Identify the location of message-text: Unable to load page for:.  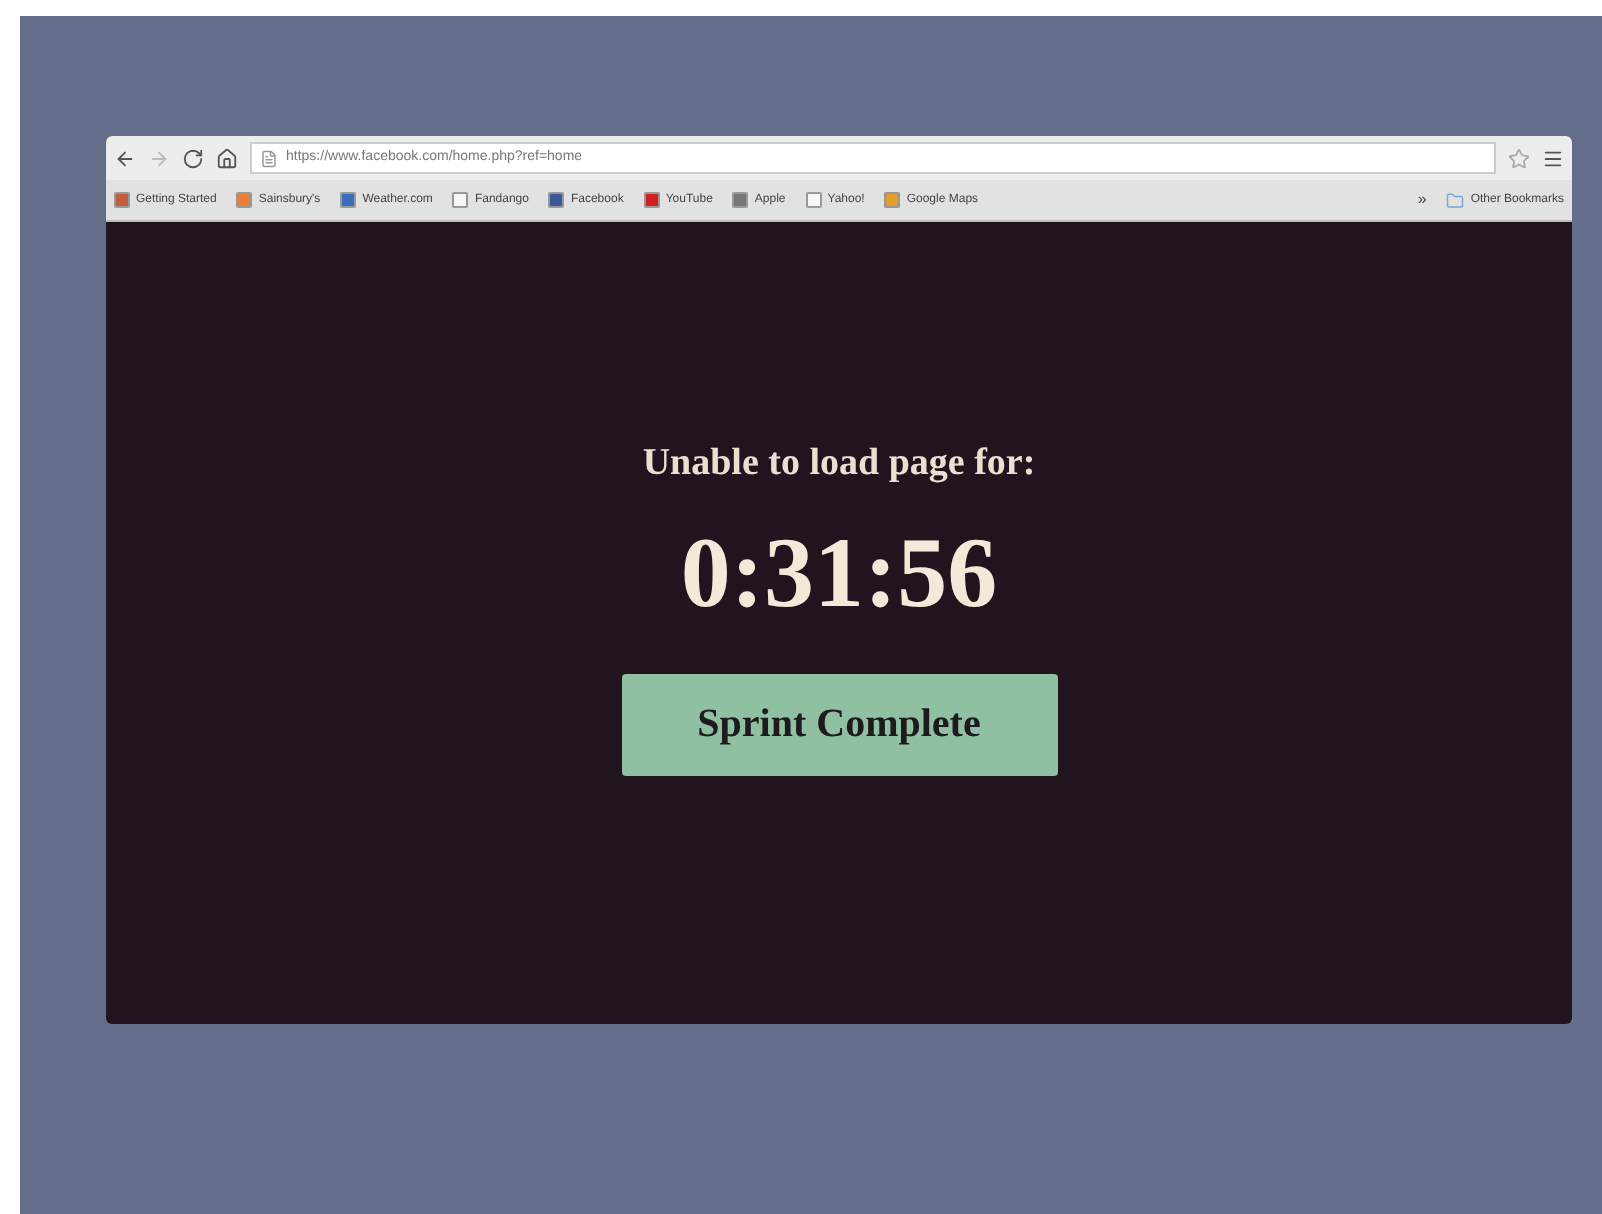
(839, 464).